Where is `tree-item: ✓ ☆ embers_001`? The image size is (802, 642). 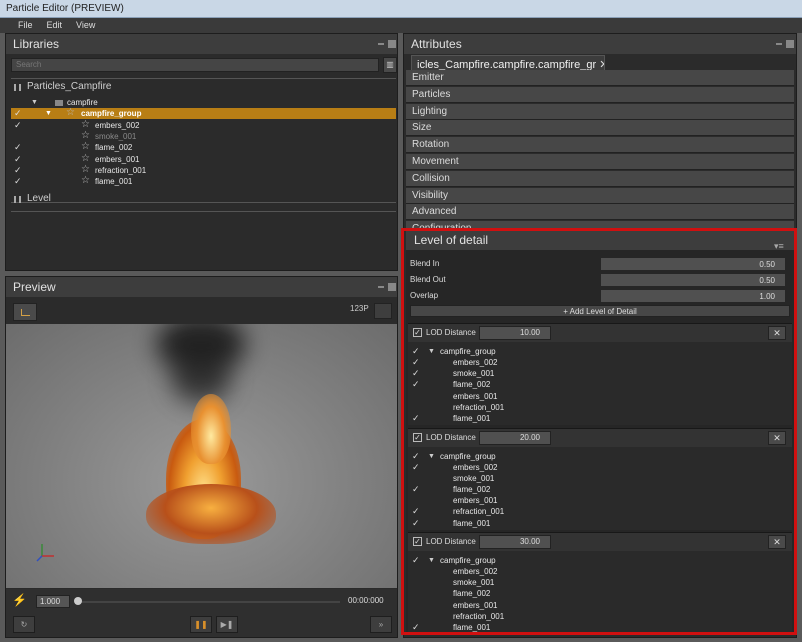 tree-item: ✓ ☆ embers_001 is located at coordinates (203, 159).